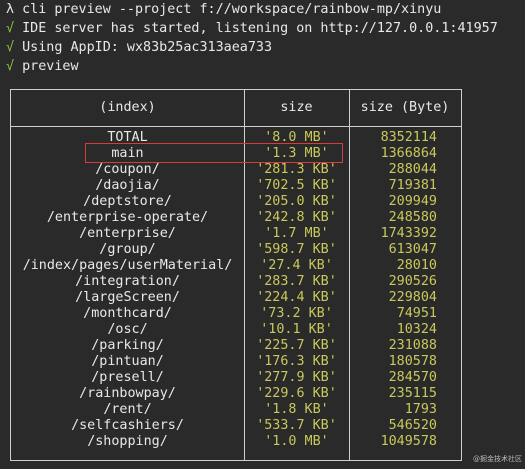  Describe the element at coordinates (127, 265) in the screenshot. I see `cell-index: /index/pages/userMaterial/` at that location.